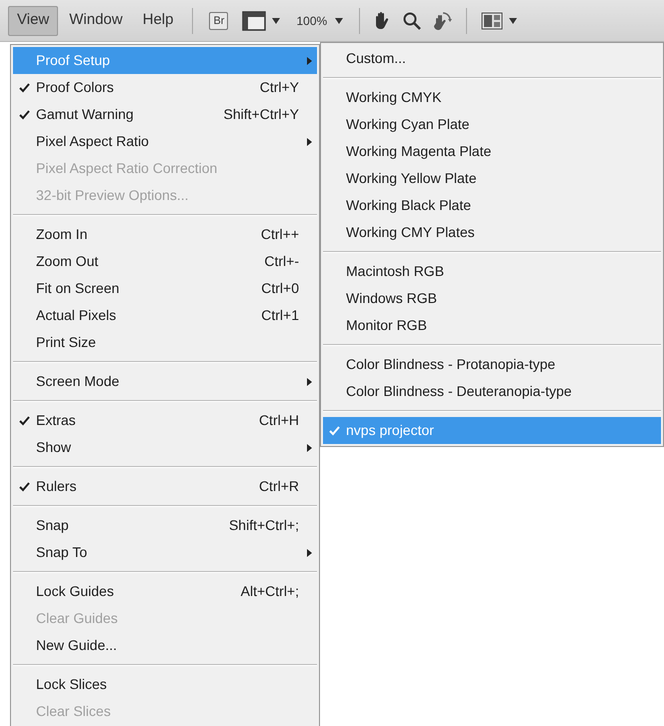 The width and height of the screenshot is (664, 726). I want to click on menu-item: Show, so click(165, 447).